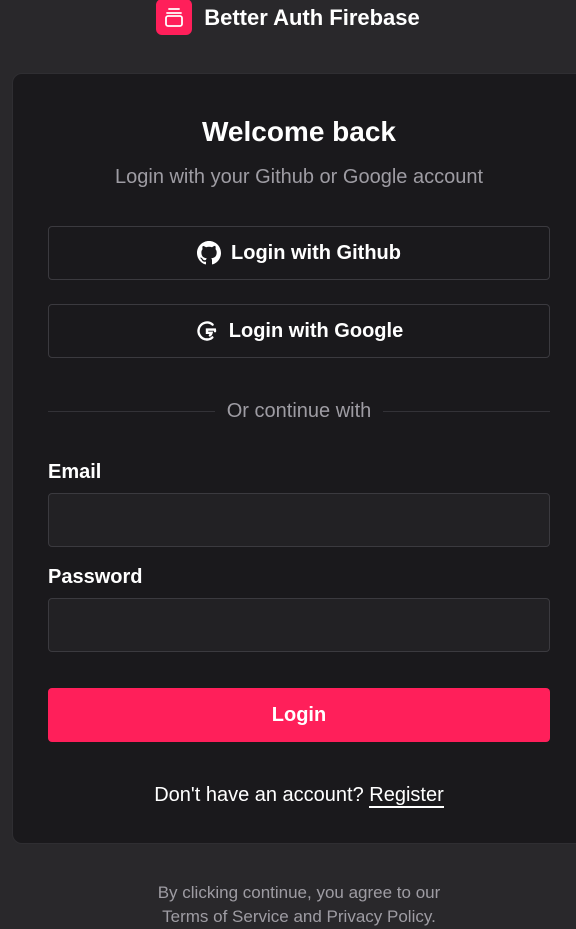 The height and width of the screenshot is (929, 576). Describe the element at coordinates (95, 577) in the screenshot. I see `password-label: Password` at that location.